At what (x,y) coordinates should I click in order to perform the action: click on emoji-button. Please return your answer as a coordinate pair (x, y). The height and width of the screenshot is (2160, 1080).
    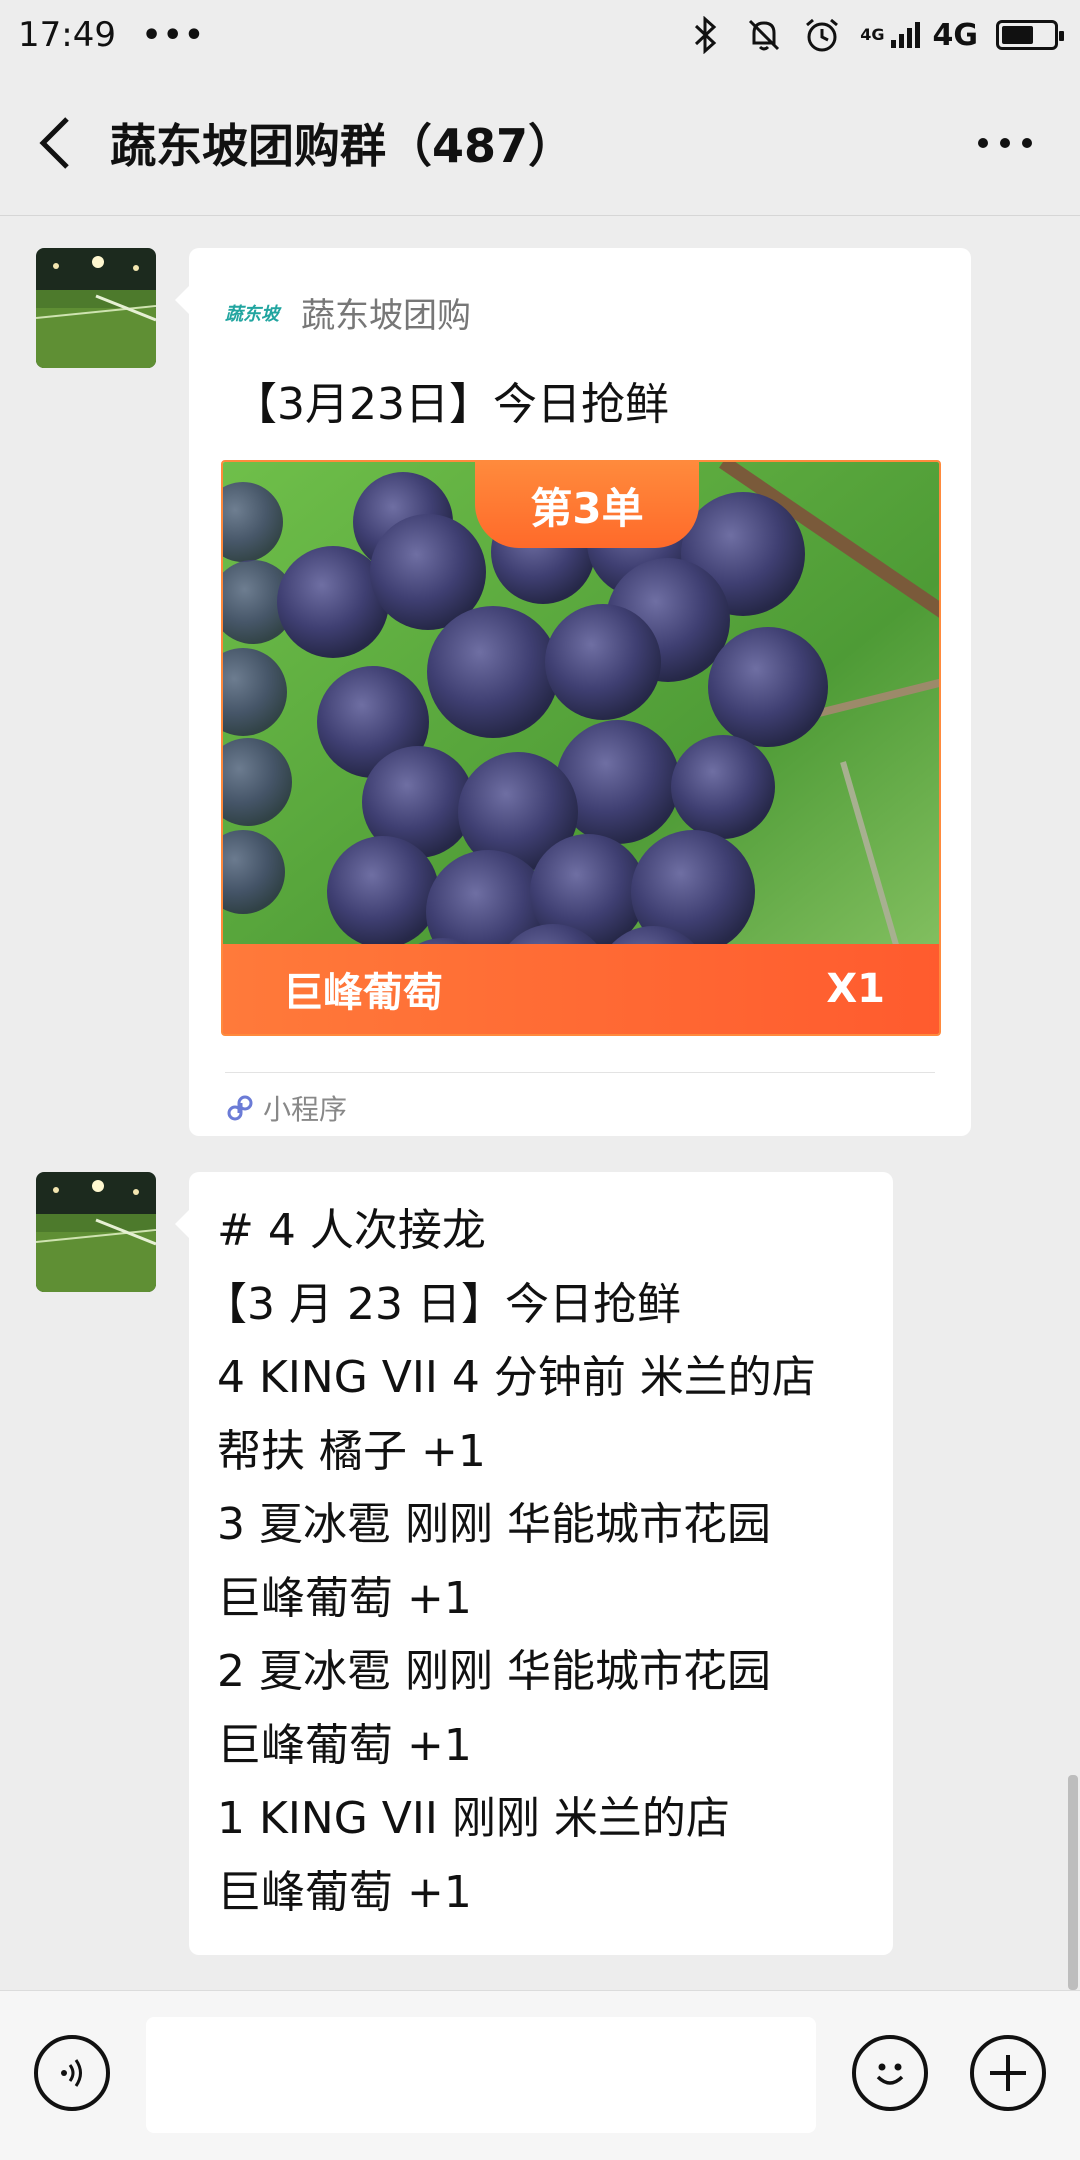
    Looking at the image, I should click on (890, 2073).